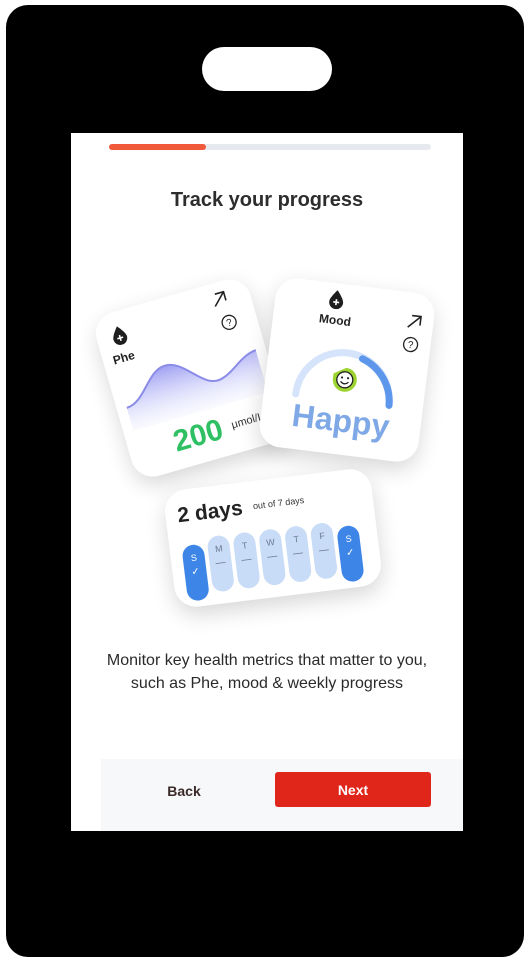  Describe the element at coordinates (191, 378) in the screenshot. I see `phe-card: Phe ? 200 μmol/L` at that location.